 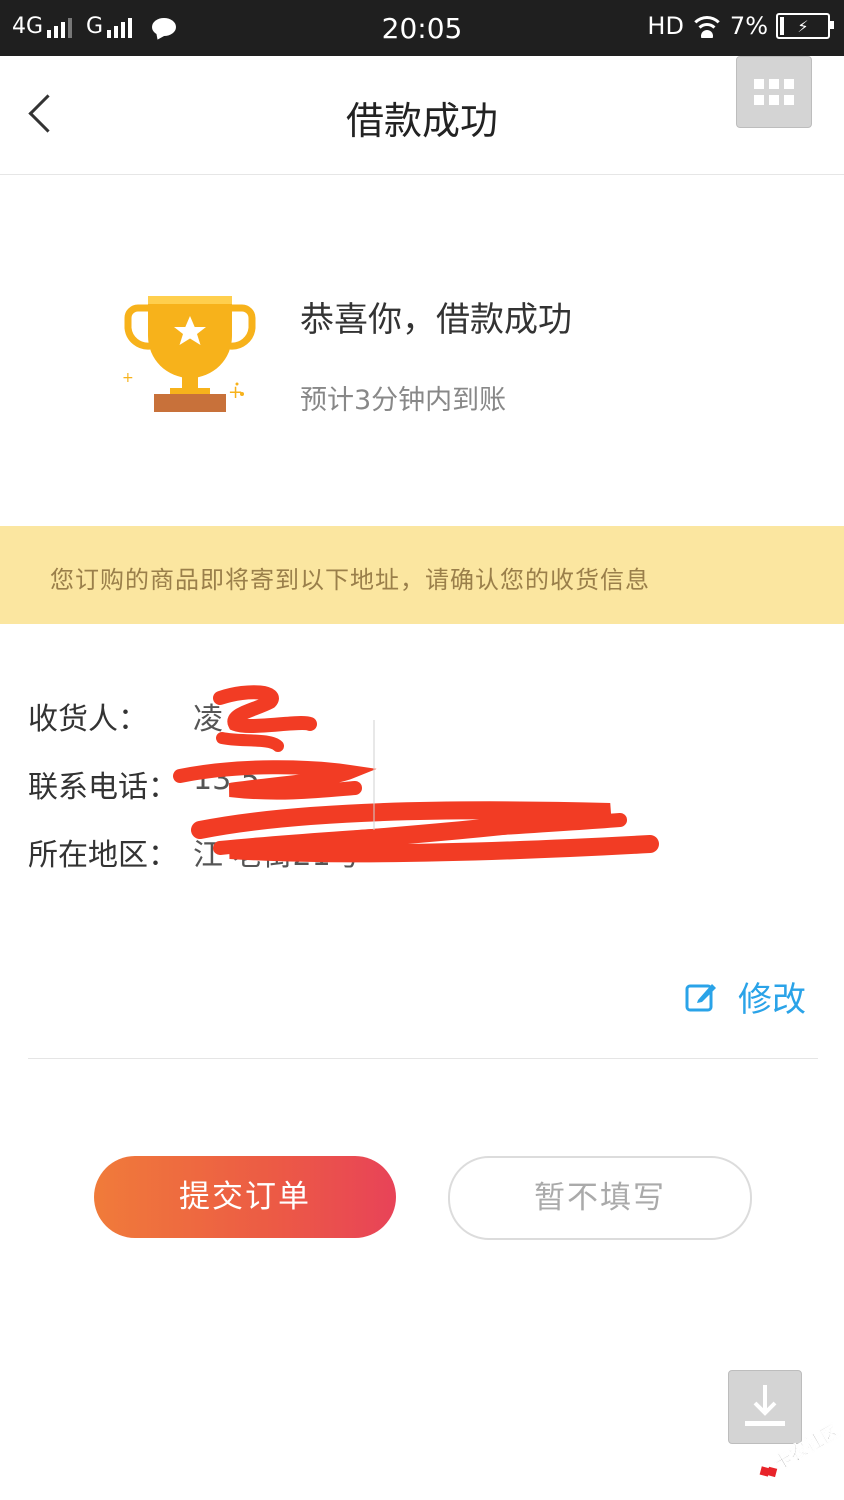 What do you see at coordinates (772, 1000) in the screenshot?
I see `edit-label: 修改` at bounding box center [772, 1000].